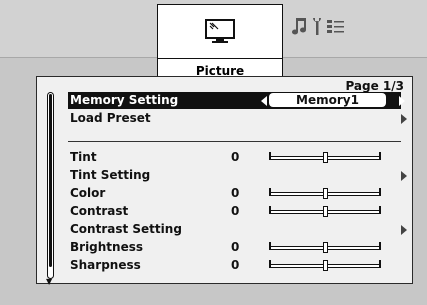 The width and height of the screenshot is (427, 305). I want to click on music-note-icon, so click(299, 26).